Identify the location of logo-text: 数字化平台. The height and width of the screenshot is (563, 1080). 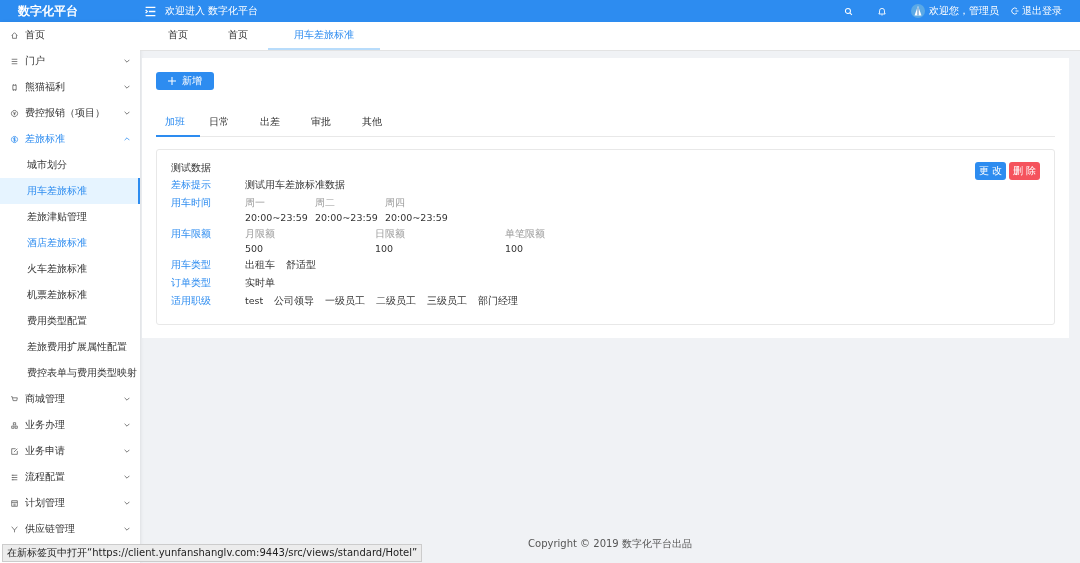
(48, 11).